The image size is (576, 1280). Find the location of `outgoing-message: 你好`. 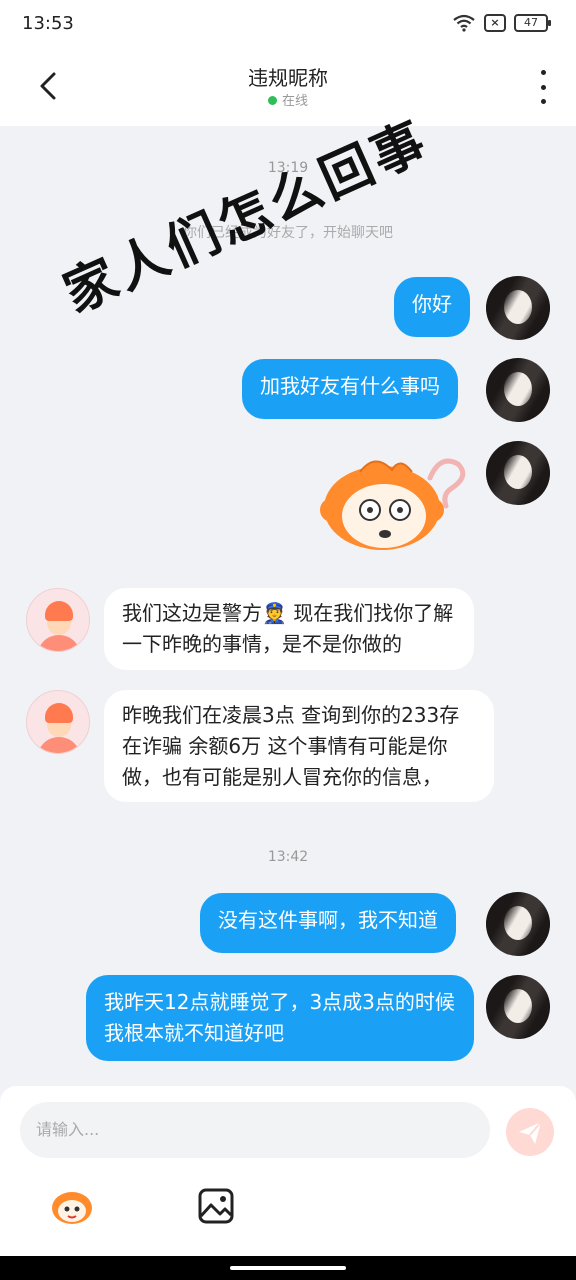

outgoing-message: 你好 is located at coordinates (432, 307).